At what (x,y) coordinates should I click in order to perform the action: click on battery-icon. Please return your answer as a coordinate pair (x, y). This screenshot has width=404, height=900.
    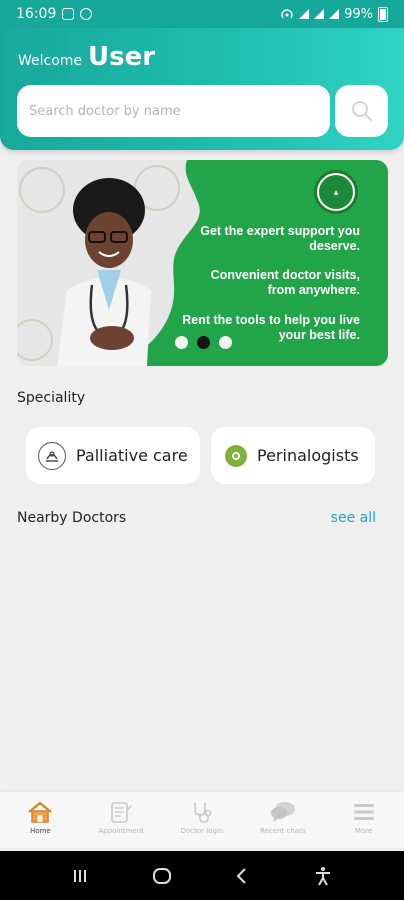
    Looking at the image, I should click on (383, 14).